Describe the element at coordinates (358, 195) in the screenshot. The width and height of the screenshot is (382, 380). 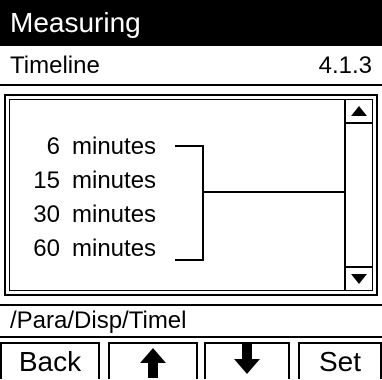
I see `scrollbar` at that location.